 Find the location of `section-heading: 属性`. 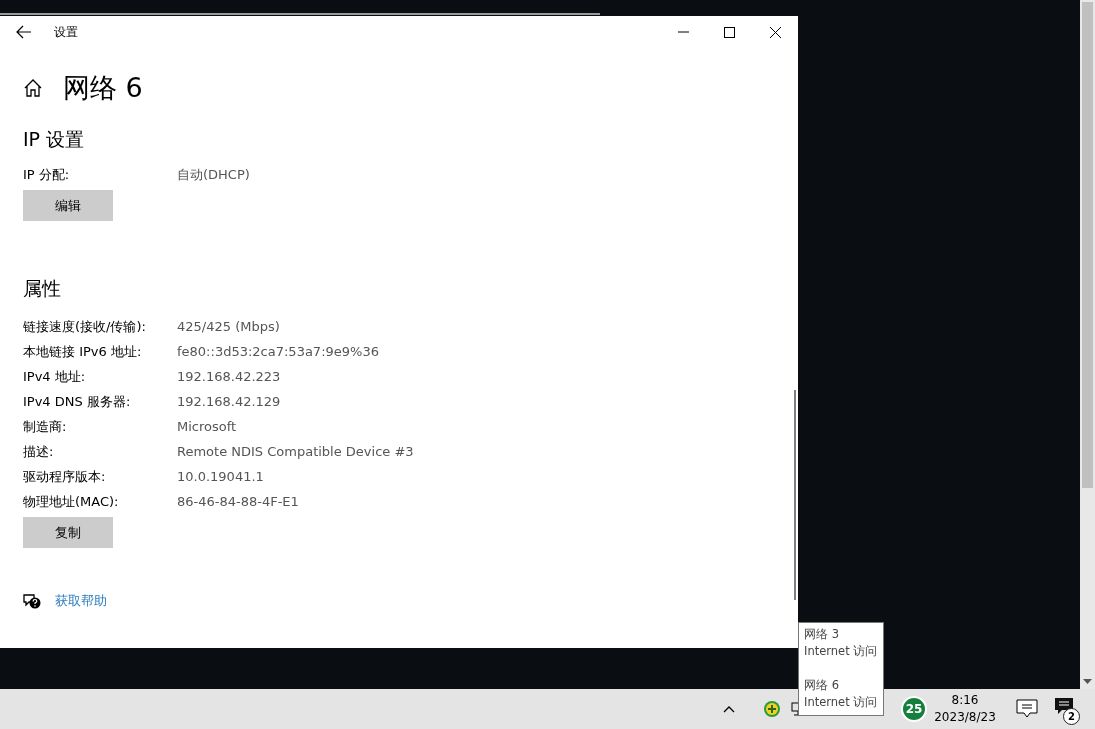

section-heading: 属性 is located at coordinates (42, 288).